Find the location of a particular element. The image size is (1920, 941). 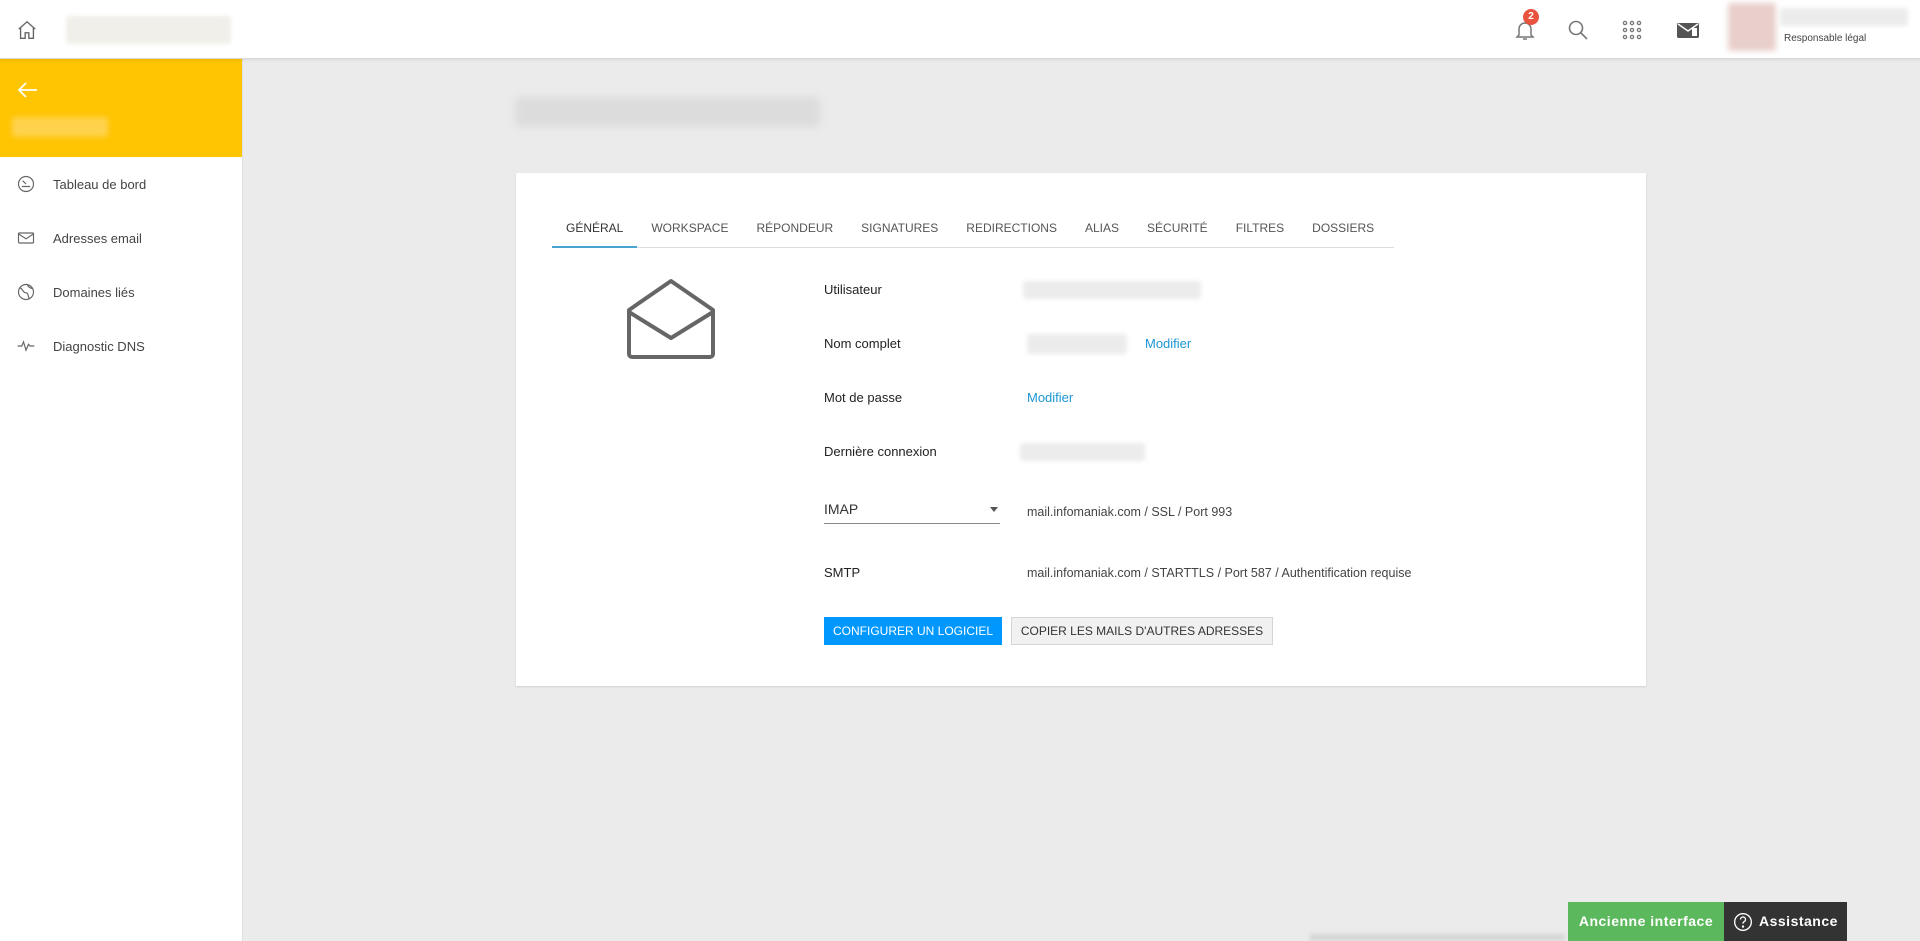

breadcrumb is located at coordinates (148, 30).